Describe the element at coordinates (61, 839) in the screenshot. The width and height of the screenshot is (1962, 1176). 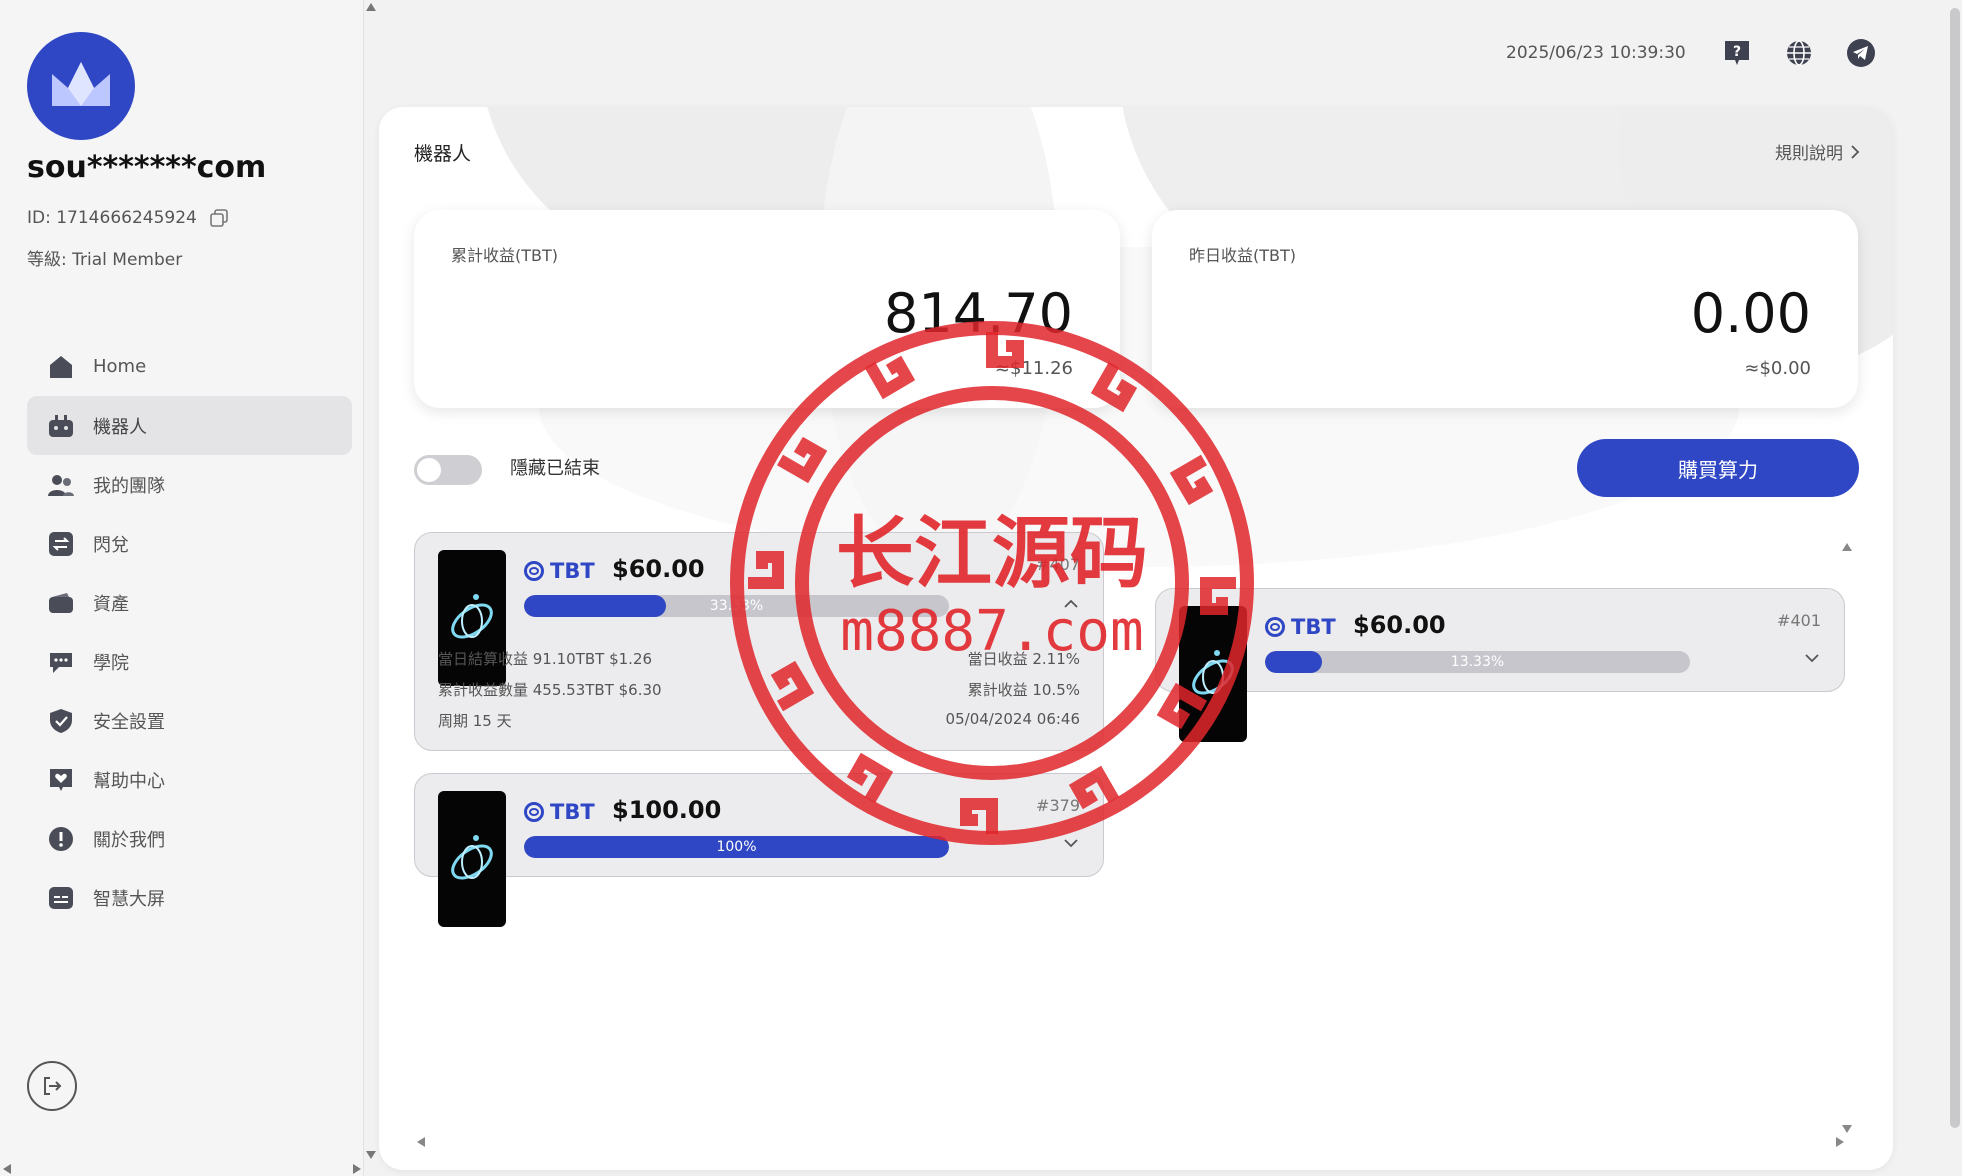
I see `info-icon` at that location.